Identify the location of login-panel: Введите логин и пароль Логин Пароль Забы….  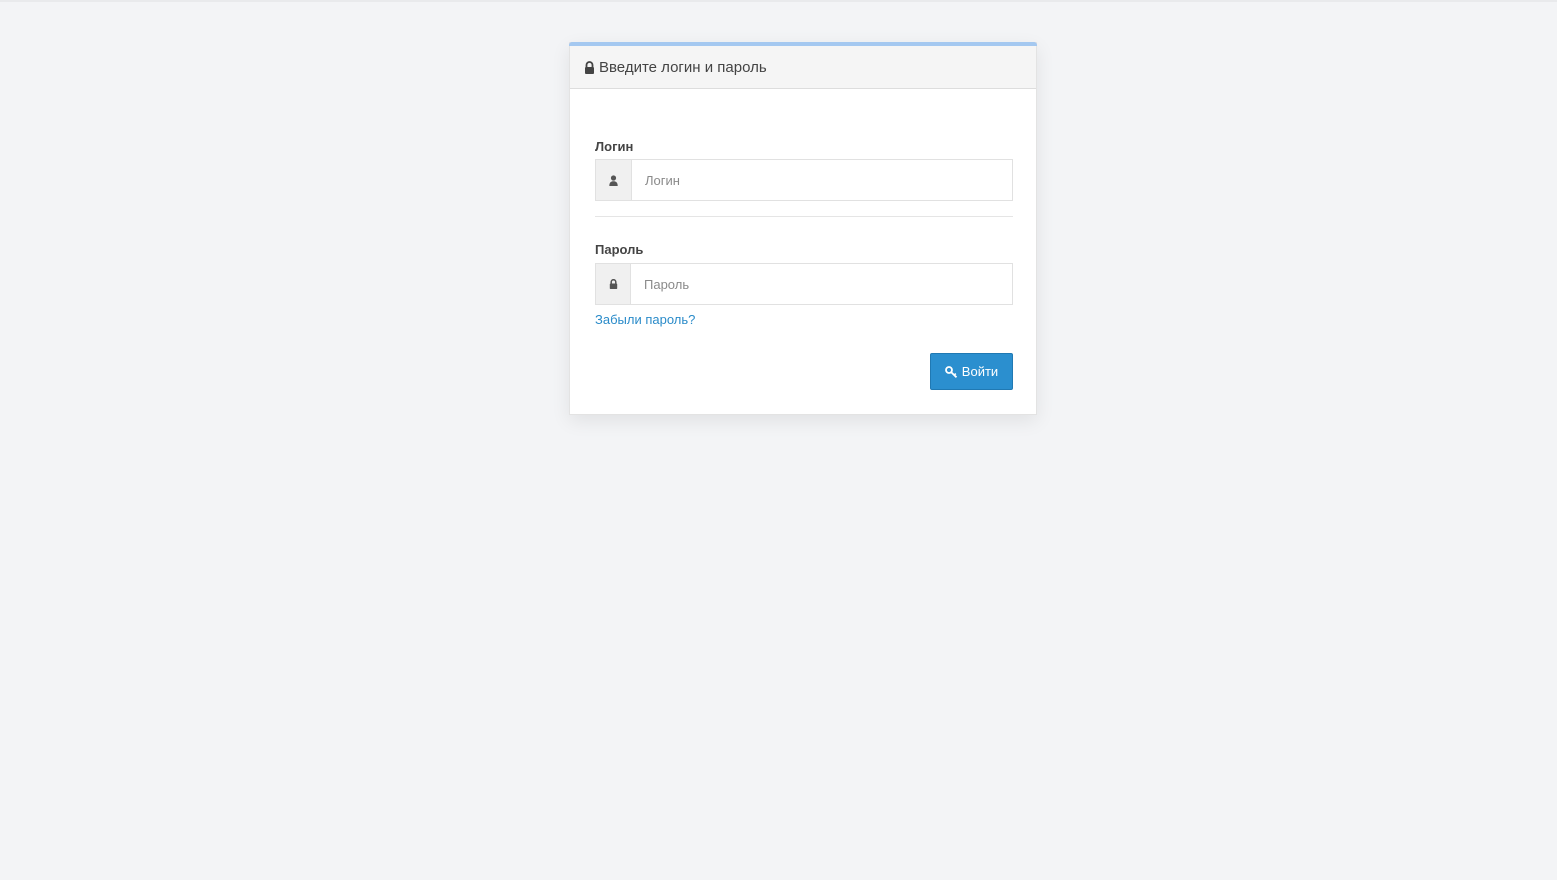
(803, 228).